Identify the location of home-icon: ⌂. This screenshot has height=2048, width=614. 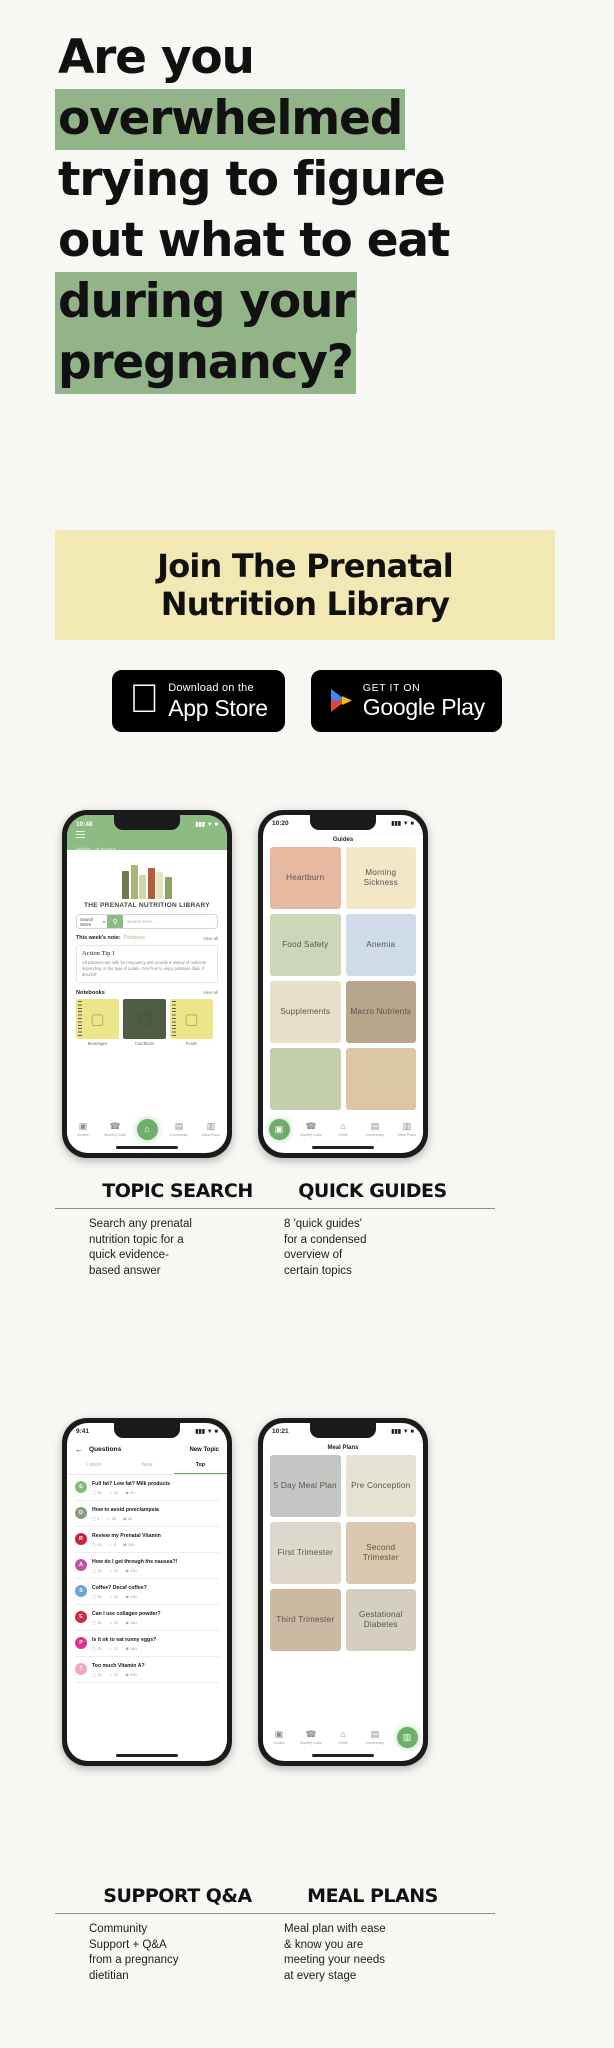
(147, 1129).